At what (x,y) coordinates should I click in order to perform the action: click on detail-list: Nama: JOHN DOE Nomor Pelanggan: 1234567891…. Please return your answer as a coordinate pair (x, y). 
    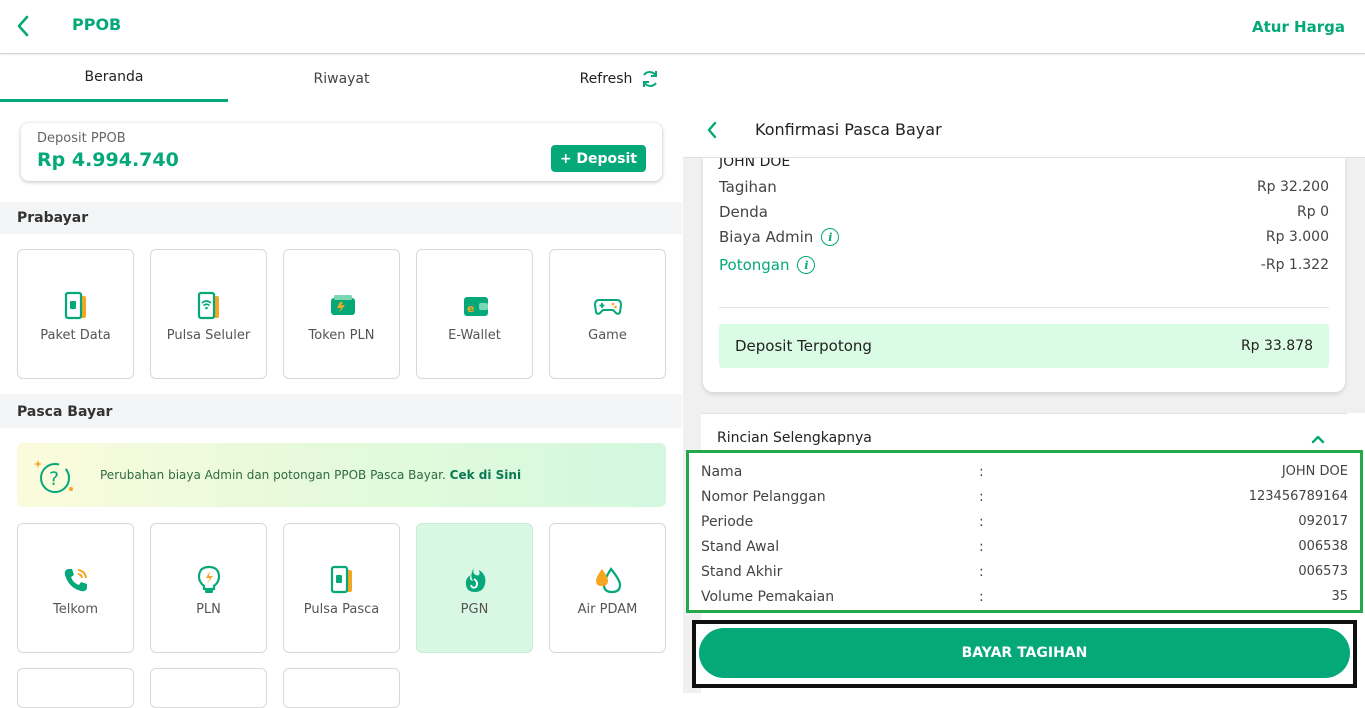
    Looking at the image, I should click on (1024, 531).